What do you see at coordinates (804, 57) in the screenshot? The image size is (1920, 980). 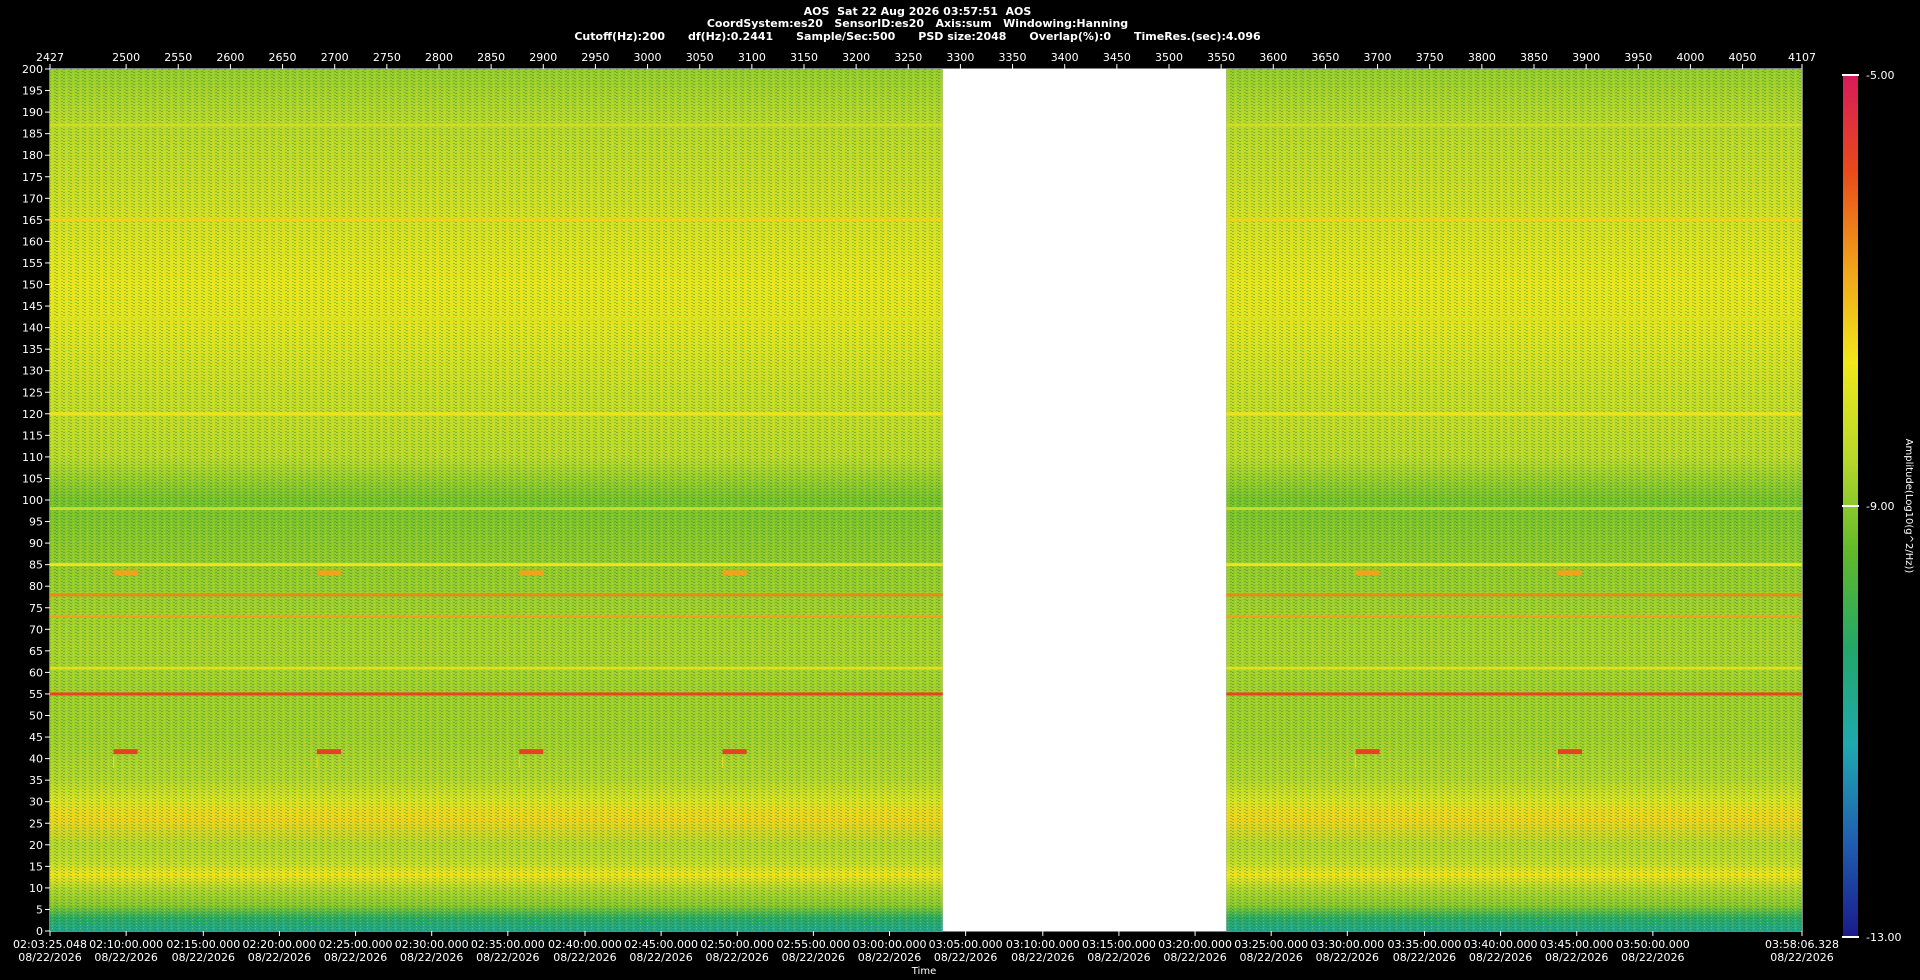 I see `top-tick-label: 3150` at bounding box center [804, 57].